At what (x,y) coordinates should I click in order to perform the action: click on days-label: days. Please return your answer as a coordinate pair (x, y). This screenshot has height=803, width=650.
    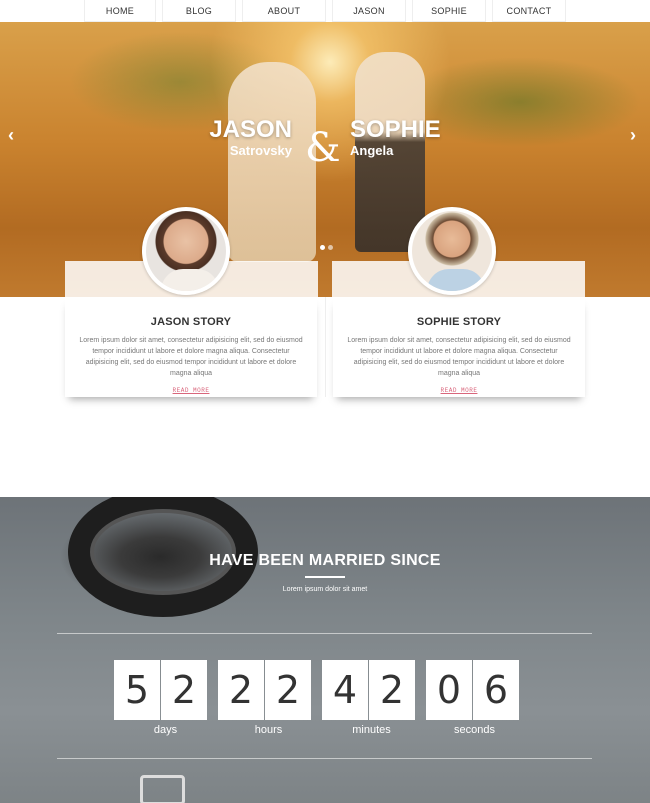
    Looking at the image, I should click on (165, 730).